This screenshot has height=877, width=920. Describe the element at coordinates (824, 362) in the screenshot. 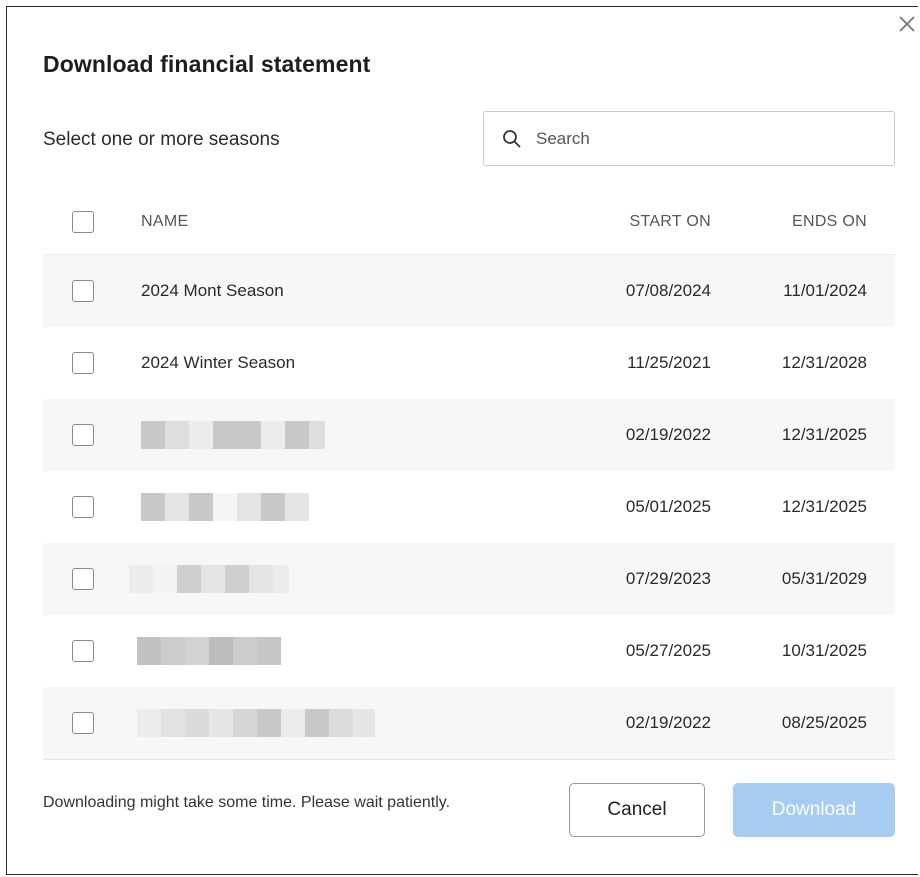

I see `season-end-date: 12/31/2028` at that location.